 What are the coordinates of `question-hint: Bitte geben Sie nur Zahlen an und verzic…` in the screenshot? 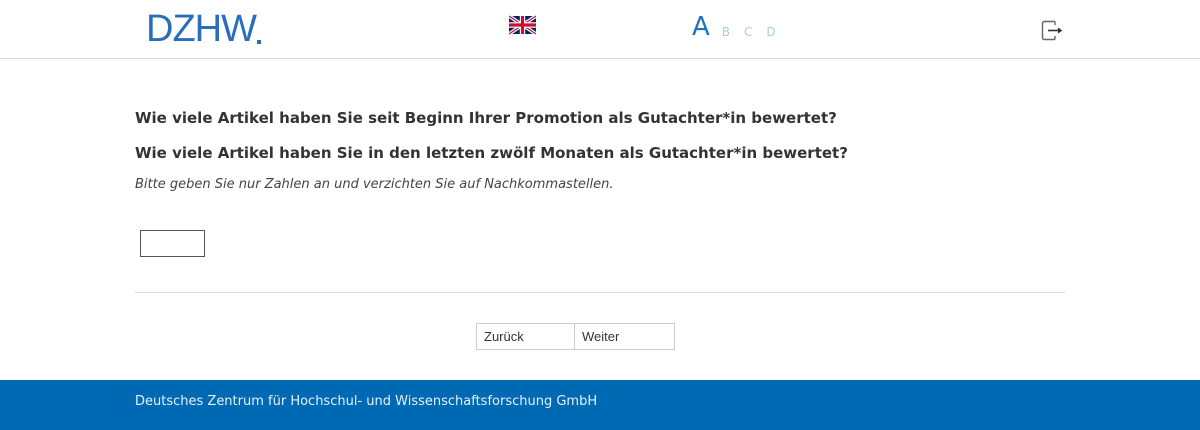 It's located at (374, 184).